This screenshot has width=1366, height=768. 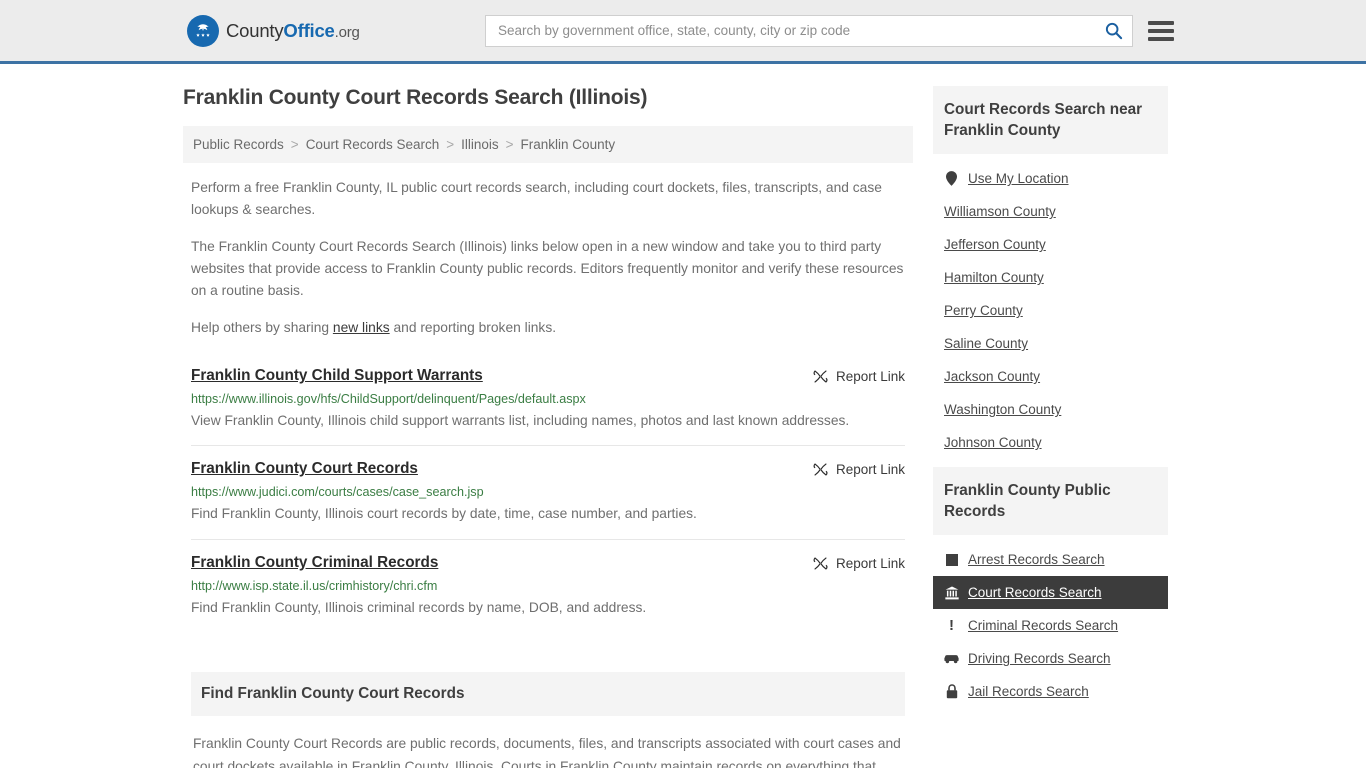 What do you see at coordinates (1028, 691) in the screenshot?
I see `sidebar-link-label: Jail Records Search` at bounding box center [1028, 691].